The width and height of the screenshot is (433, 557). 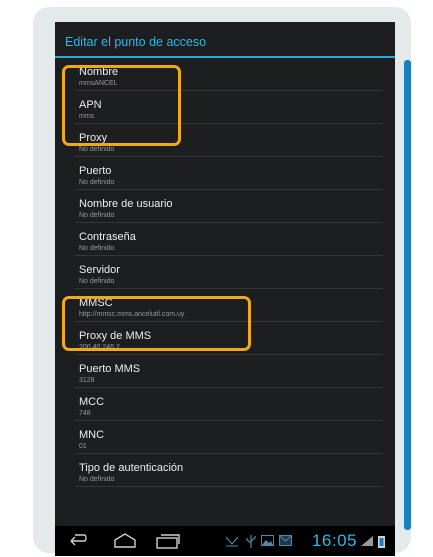 What do you see at coordinates (225, 437) in the screenshot?
I see `setting-mnc: MNC 01` at bounding box center [225, 437].